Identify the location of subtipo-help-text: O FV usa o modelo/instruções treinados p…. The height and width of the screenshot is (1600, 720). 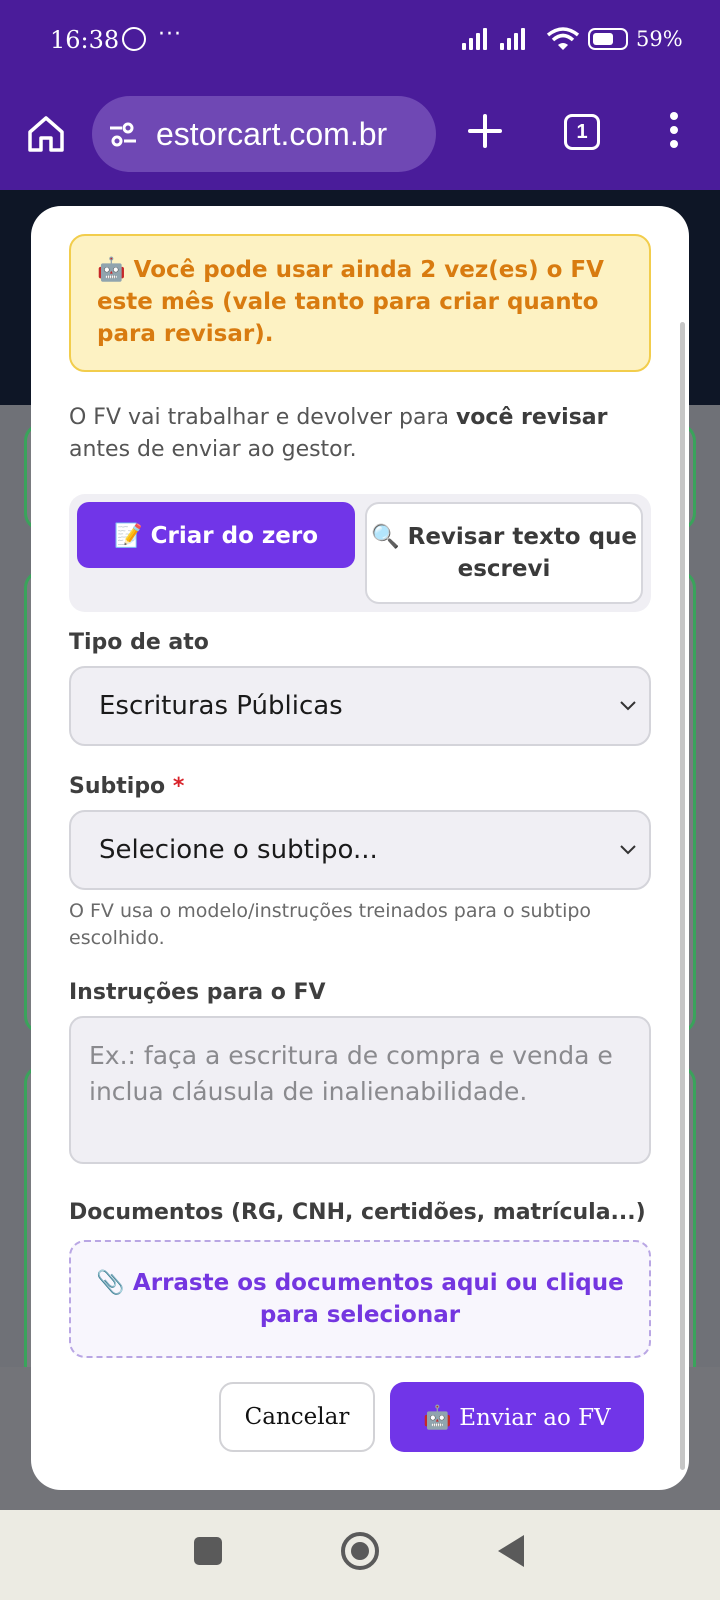
(330, 924).